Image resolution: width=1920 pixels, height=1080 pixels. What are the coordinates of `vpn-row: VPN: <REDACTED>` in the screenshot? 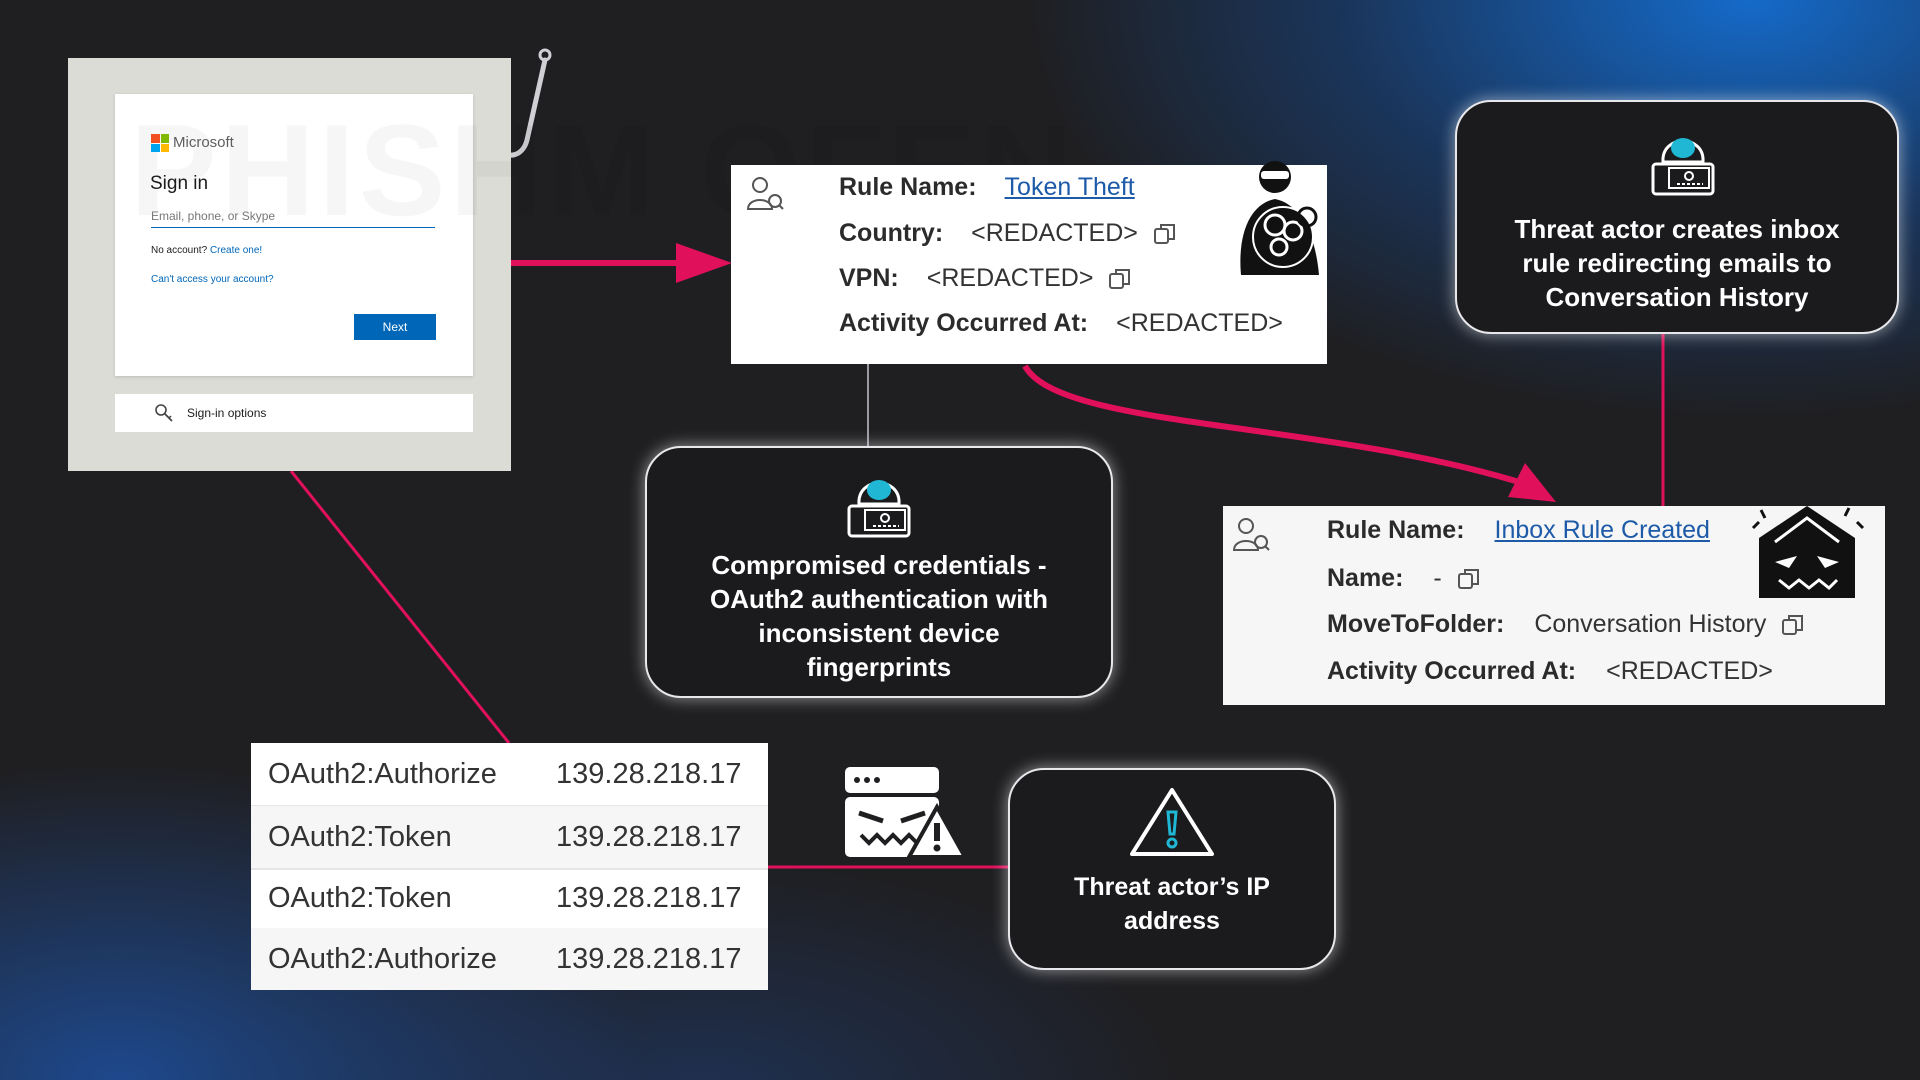 It's located at (986, 278).